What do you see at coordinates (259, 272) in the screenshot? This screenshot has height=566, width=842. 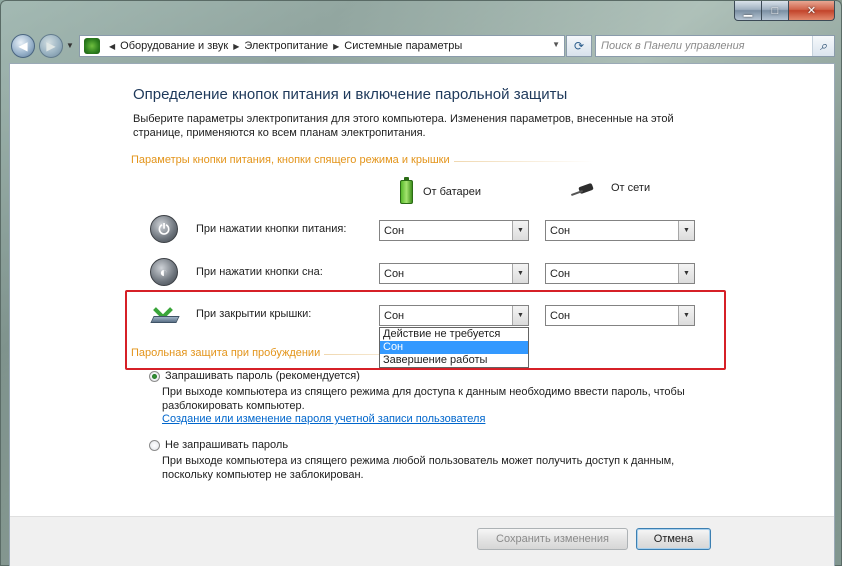 I see `sleep-button-label: При нажатии кнопки сна:` at bounding box center [259, 272].